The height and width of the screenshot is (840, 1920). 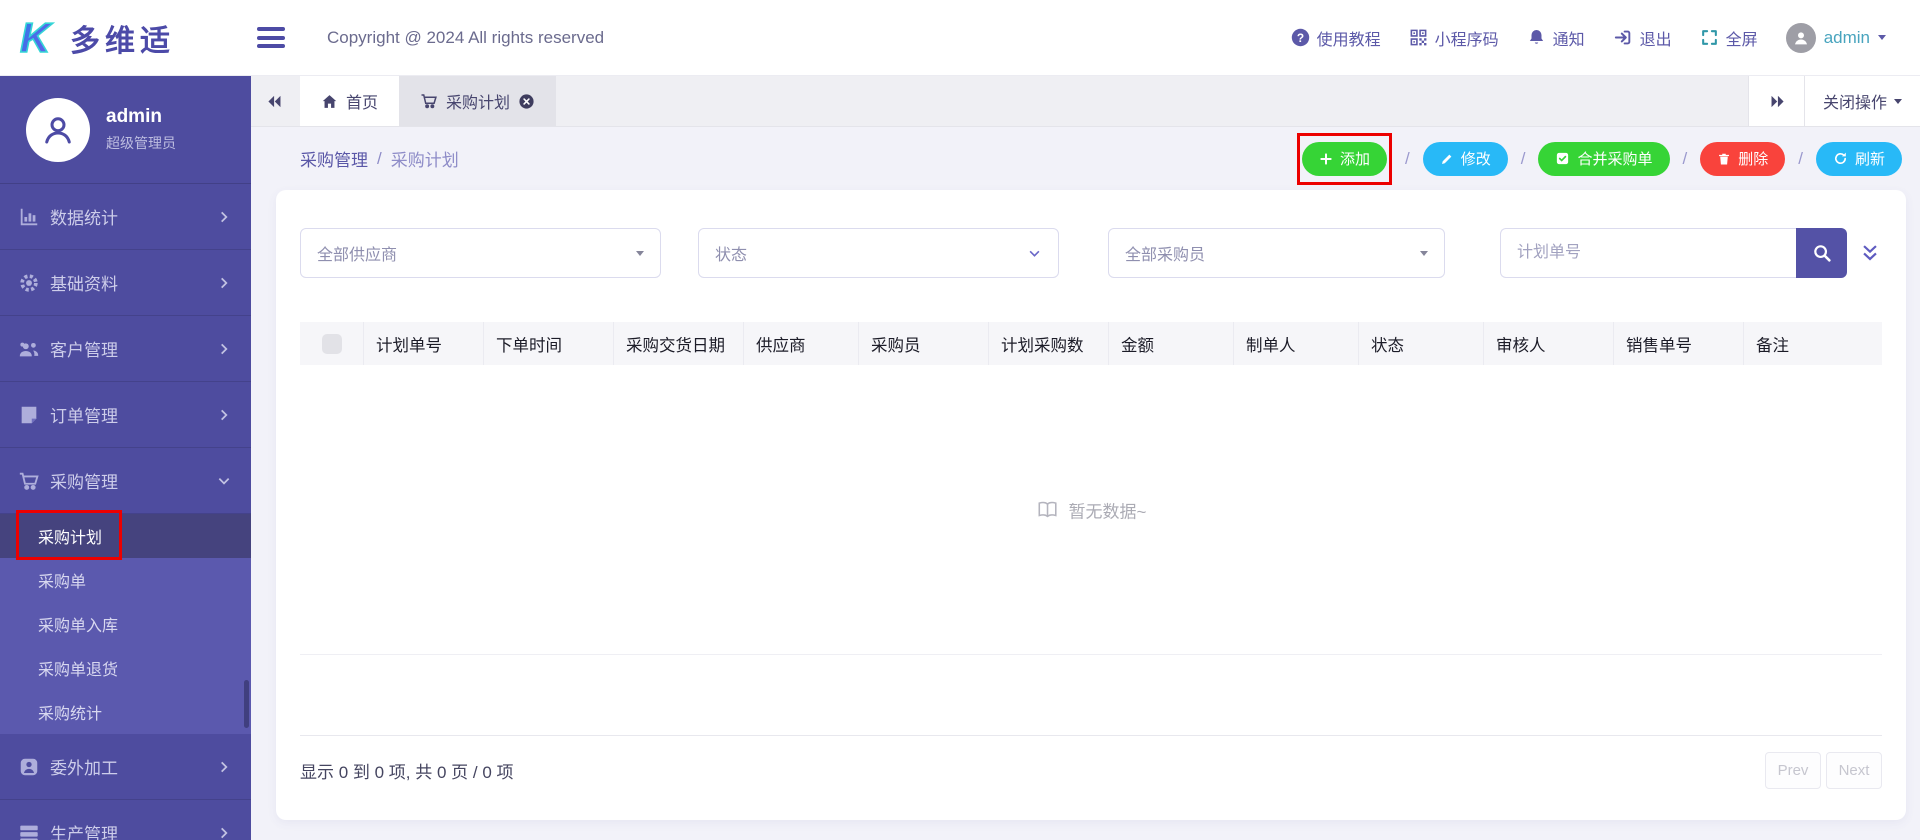 I want to click on fullscreen-link: 全屏, so click(x=1729, y=38).